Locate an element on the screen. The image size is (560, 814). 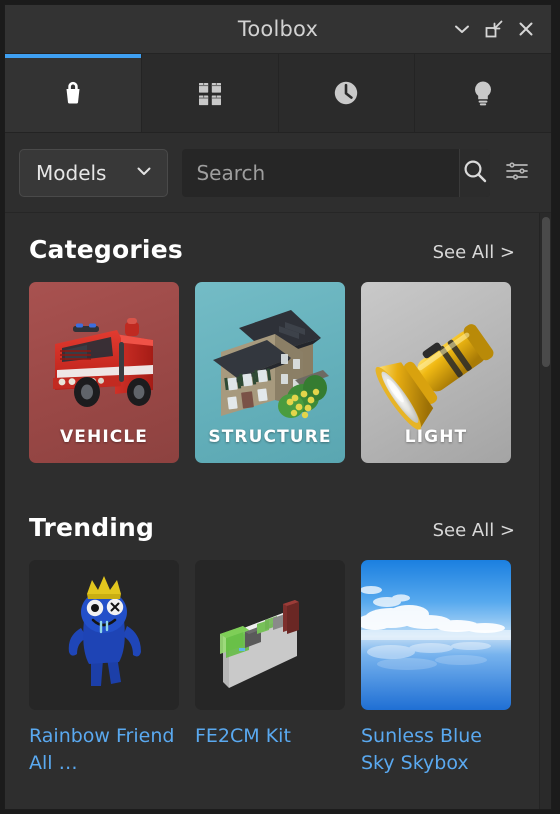
blue-character-icon is located at coordinates (104, 635).